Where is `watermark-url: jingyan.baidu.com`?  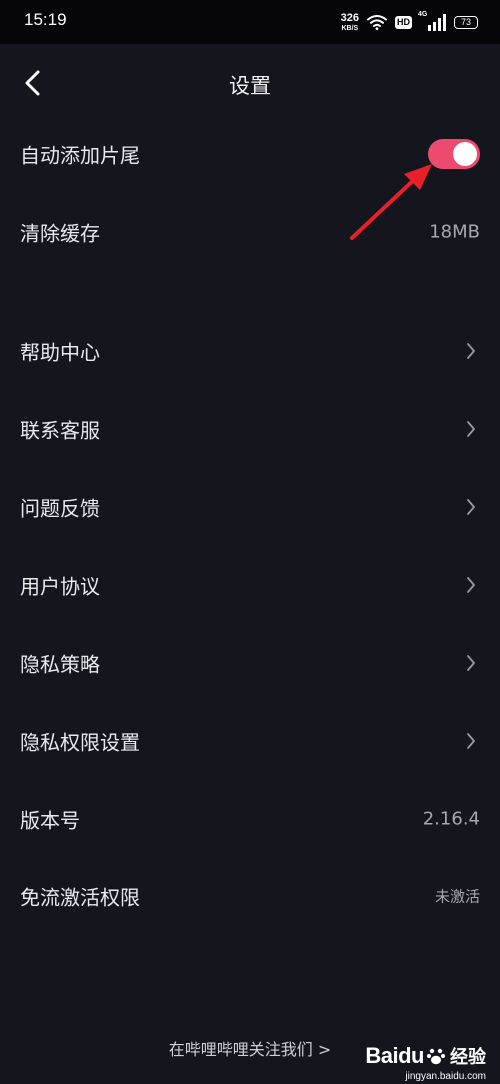 watermark-url: jingyan.baidu.com is located at coordinates (445, 1076).